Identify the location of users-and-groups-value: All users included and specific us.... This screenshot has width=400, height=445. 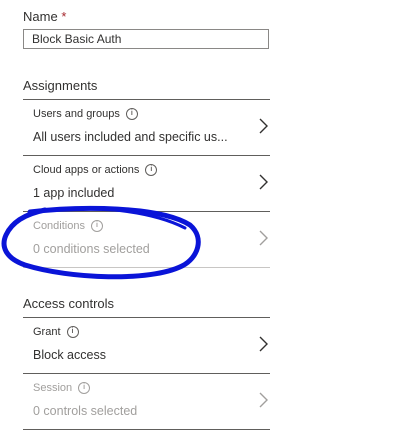
(130, 137).